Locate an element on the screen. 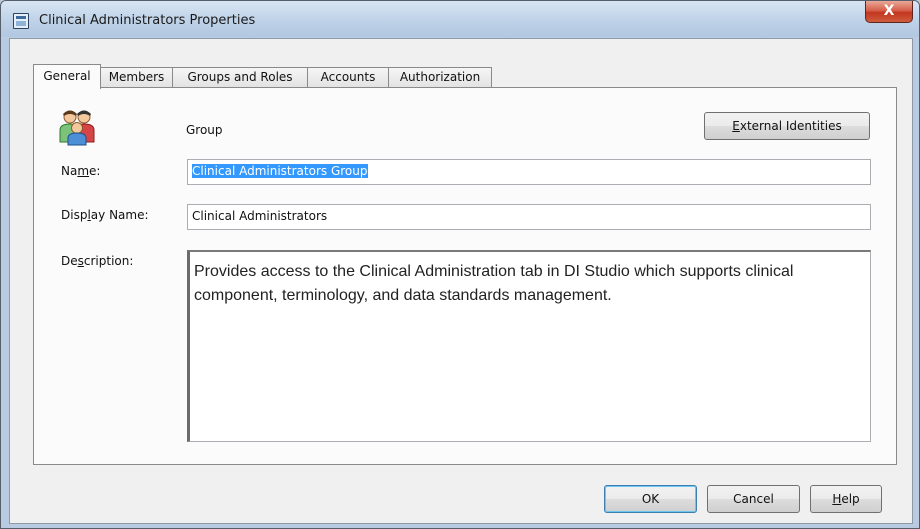 The width and height of the screenshot is (920, 529). close-button: X is located at coordinates (889, 12).